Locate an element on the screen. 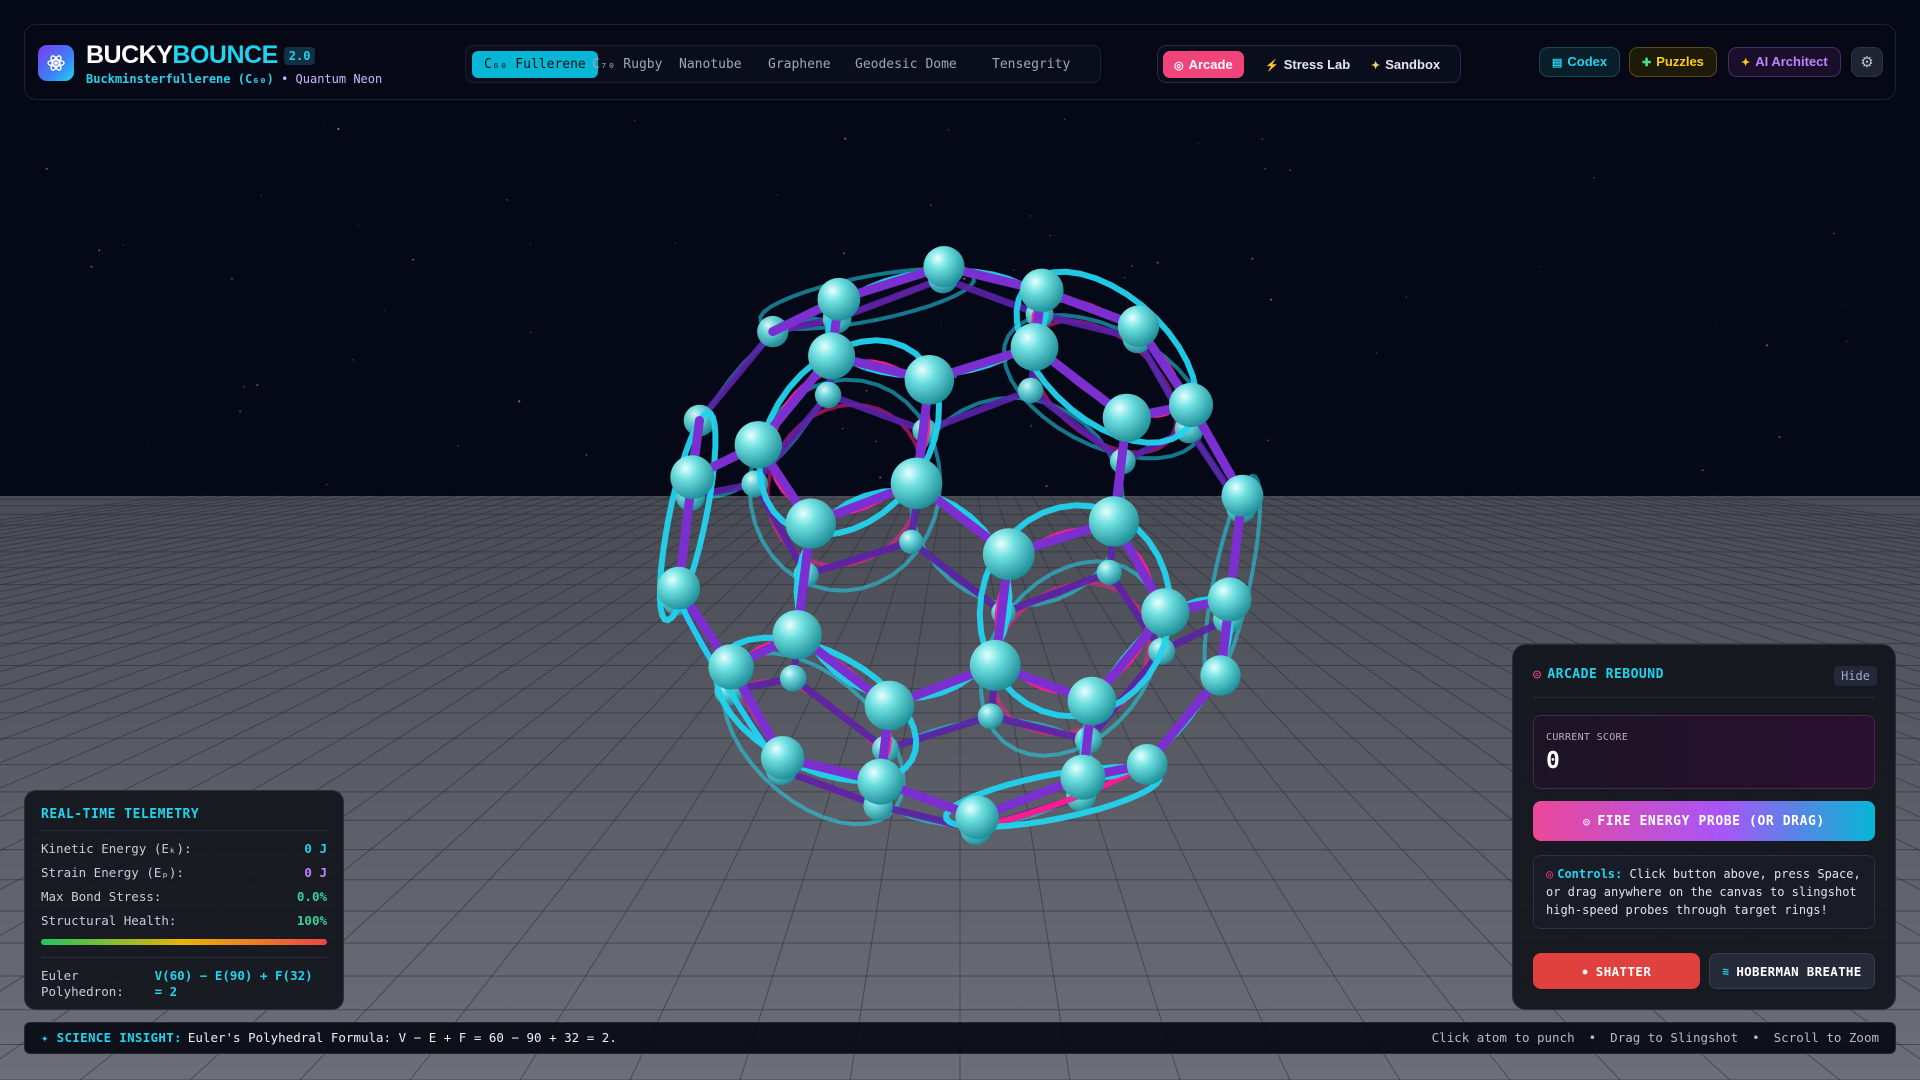  tab-graphene: Graphene is located at coordinates (799, 64).